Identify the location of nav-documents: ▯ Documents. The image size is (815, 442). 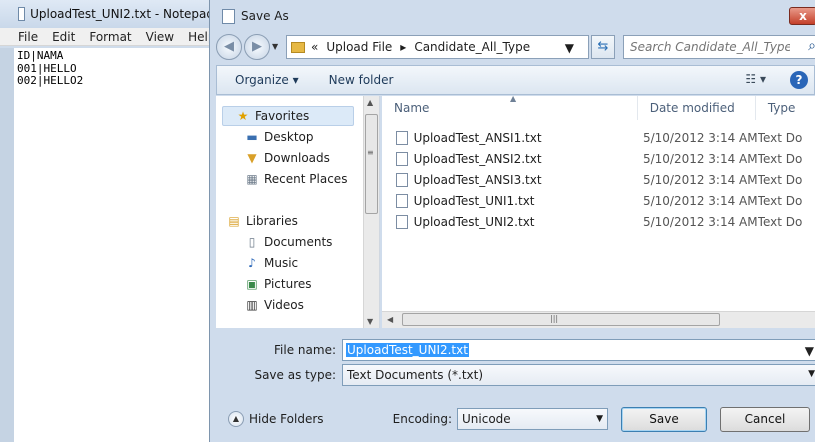
(288, 242).